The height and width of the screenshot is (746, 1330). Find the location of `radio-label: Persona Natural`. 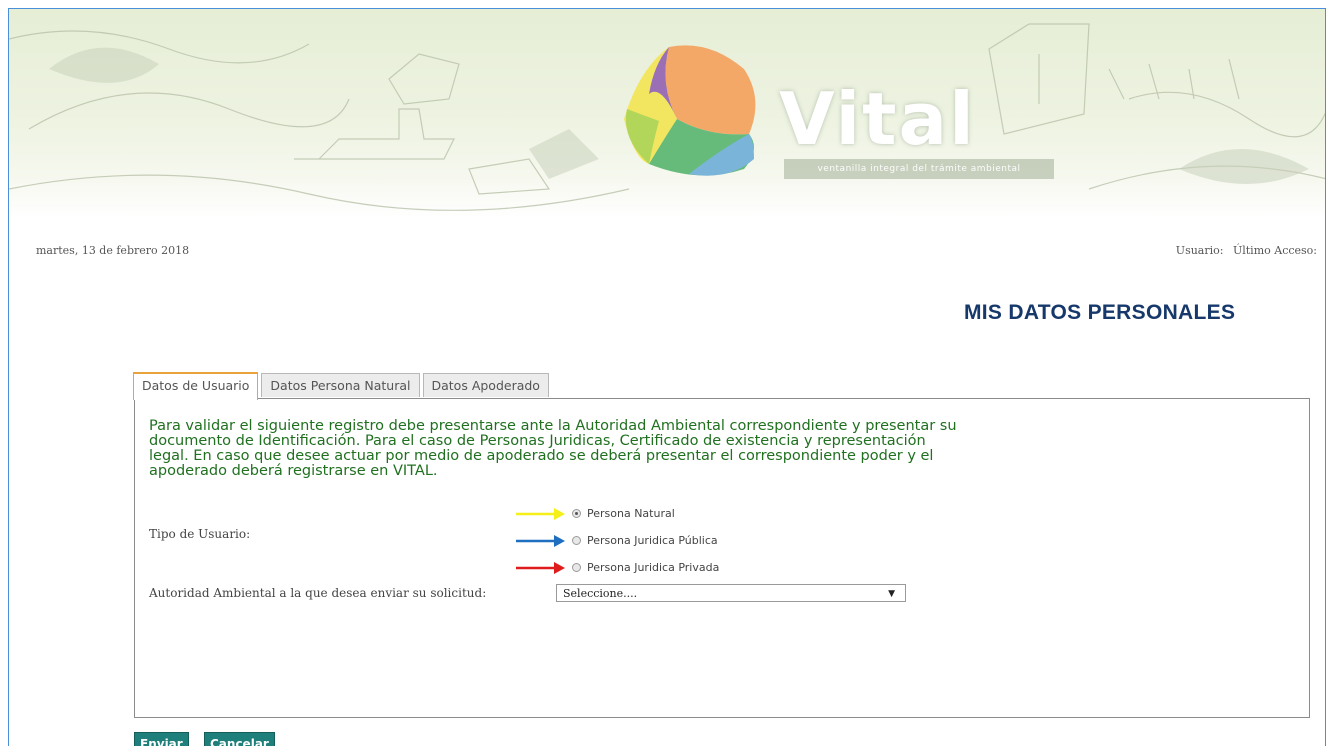

radio-label: Persona Natural is located at coordinates (631, 513).